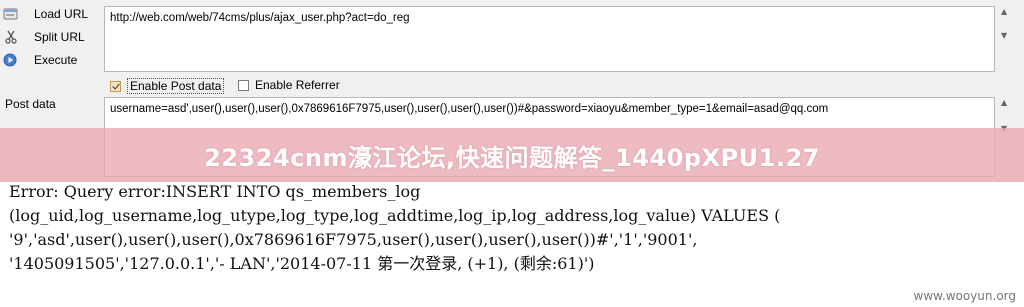 The image size is (1024, 307). I want to click on split-url-button: Split URL, so click(44, 37).